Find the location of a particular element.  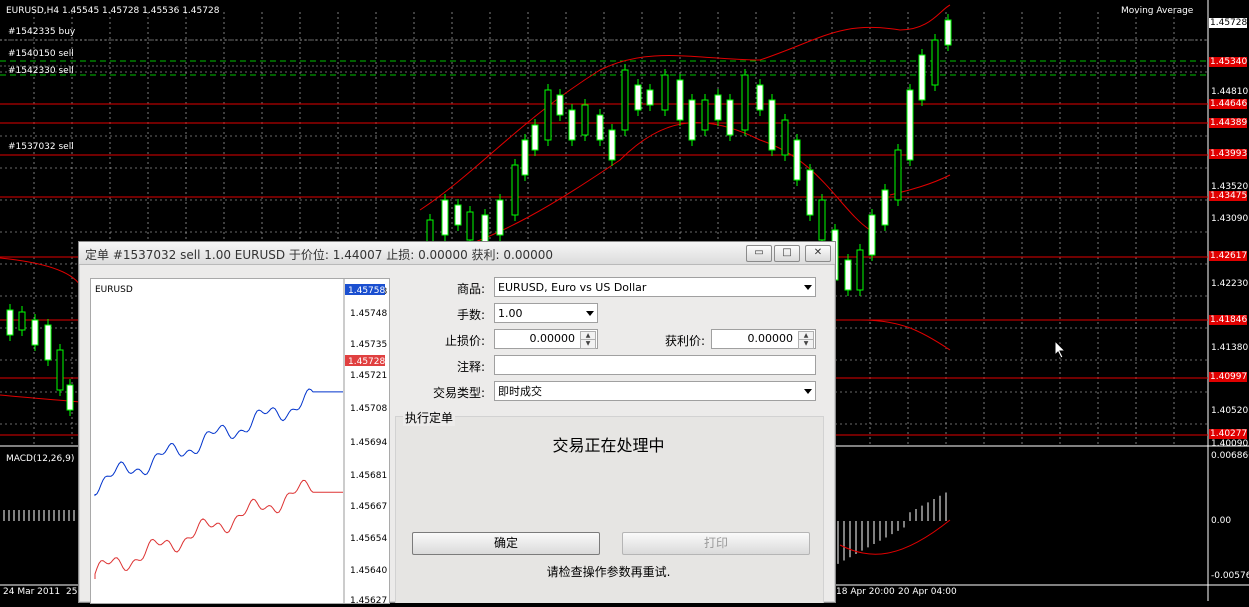

mini-axis-label: 1.45708 is located at coordinates (368, 409).